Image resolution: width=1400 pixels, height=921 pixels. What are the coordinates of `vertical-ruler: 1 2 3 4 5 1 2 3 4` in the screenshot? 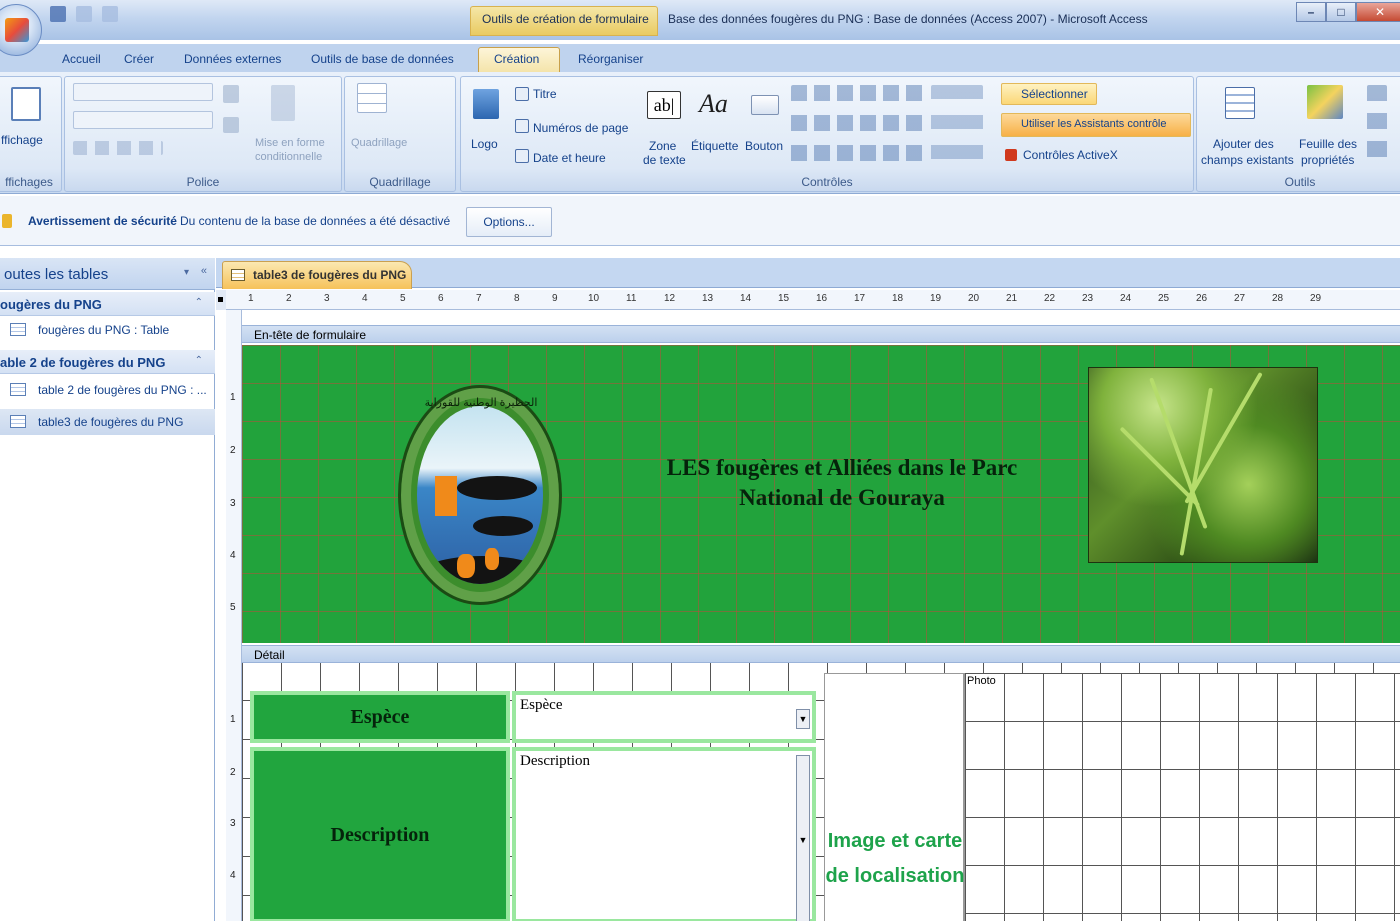 It's located at (234, 615).